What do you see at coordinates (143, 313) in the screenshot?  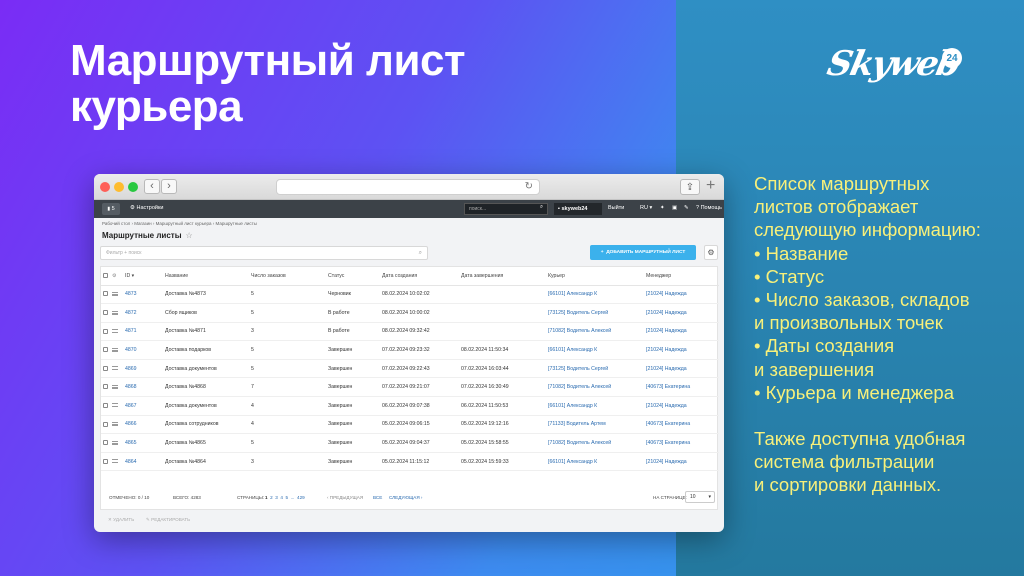 I see `cell-id: 4872` at bounding box center [143, 313].